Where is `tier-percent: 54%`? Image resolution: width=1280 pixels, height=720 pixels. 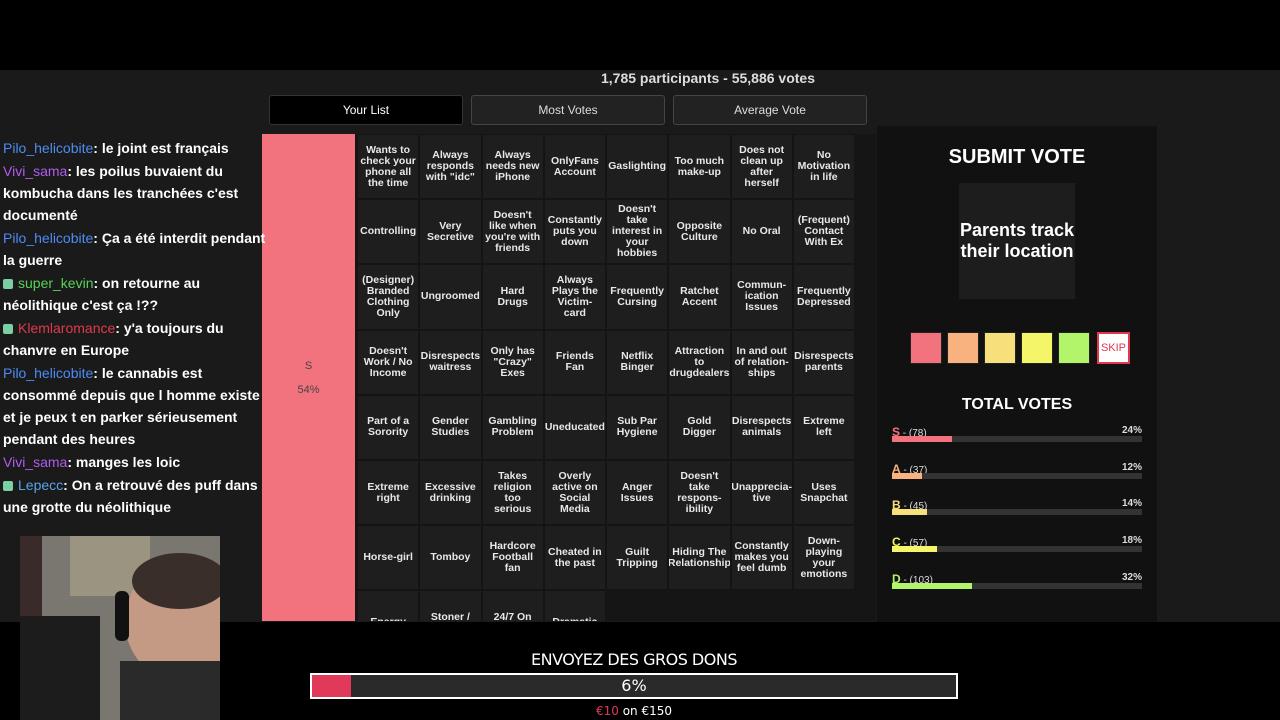
tier-percent: 54% is located at coordinates (308, 389).